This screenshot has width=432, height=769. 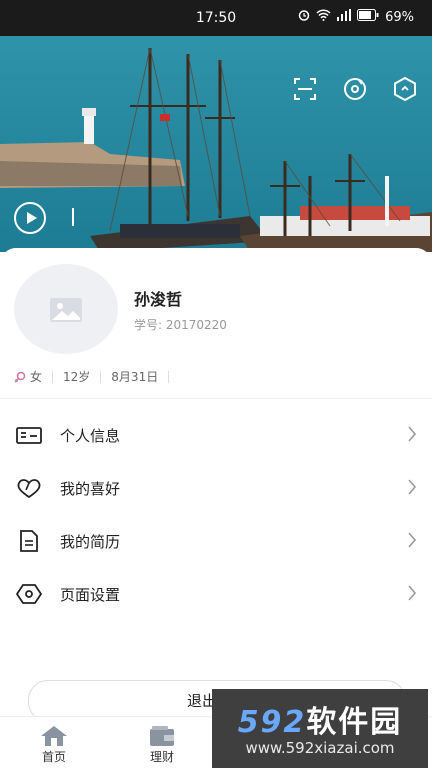 I want to click on student-id: 学号: 20170220, so click(x=180, y=325).